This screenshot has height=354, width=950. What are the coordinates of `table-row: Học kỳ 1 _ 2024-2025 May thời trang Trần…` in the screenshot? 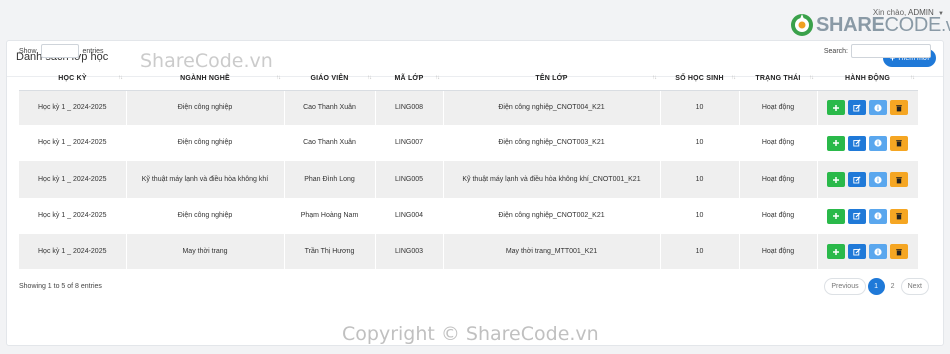 It's located at (468, 251).